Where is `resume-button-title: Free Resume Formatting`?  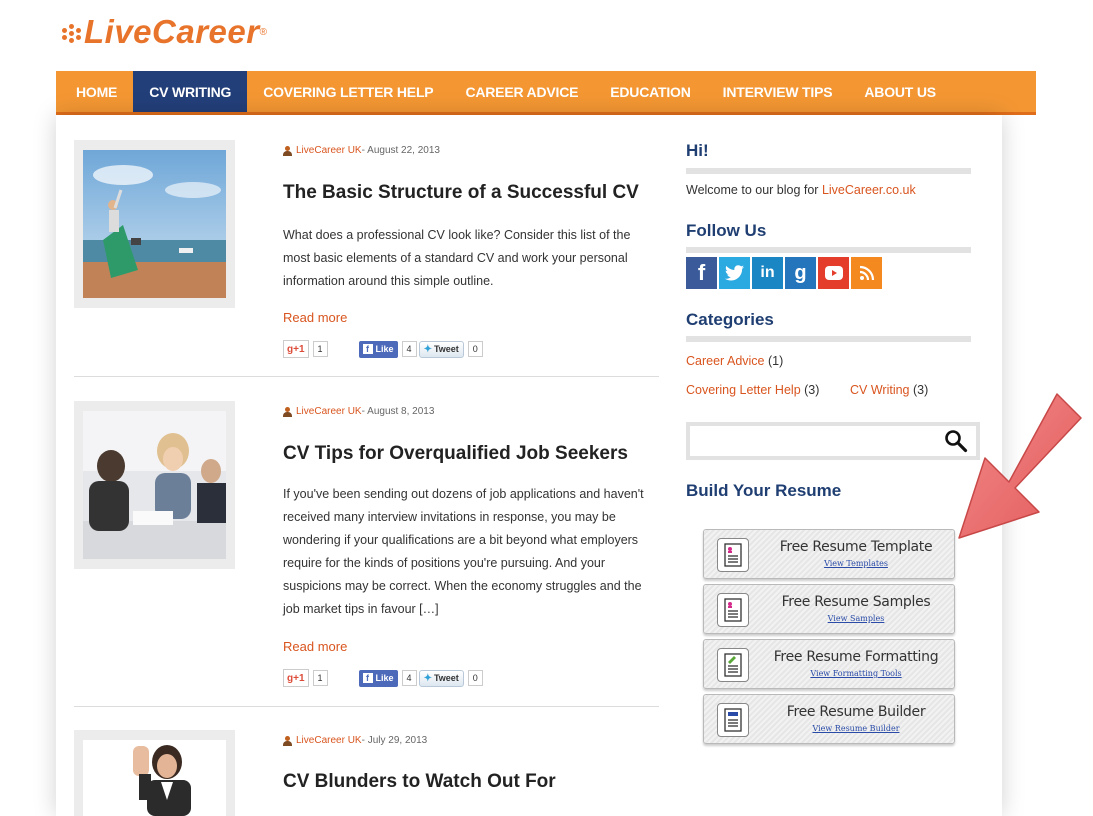 resume-button-title: Free Resume Formatting is located at coordinates (856, 657).